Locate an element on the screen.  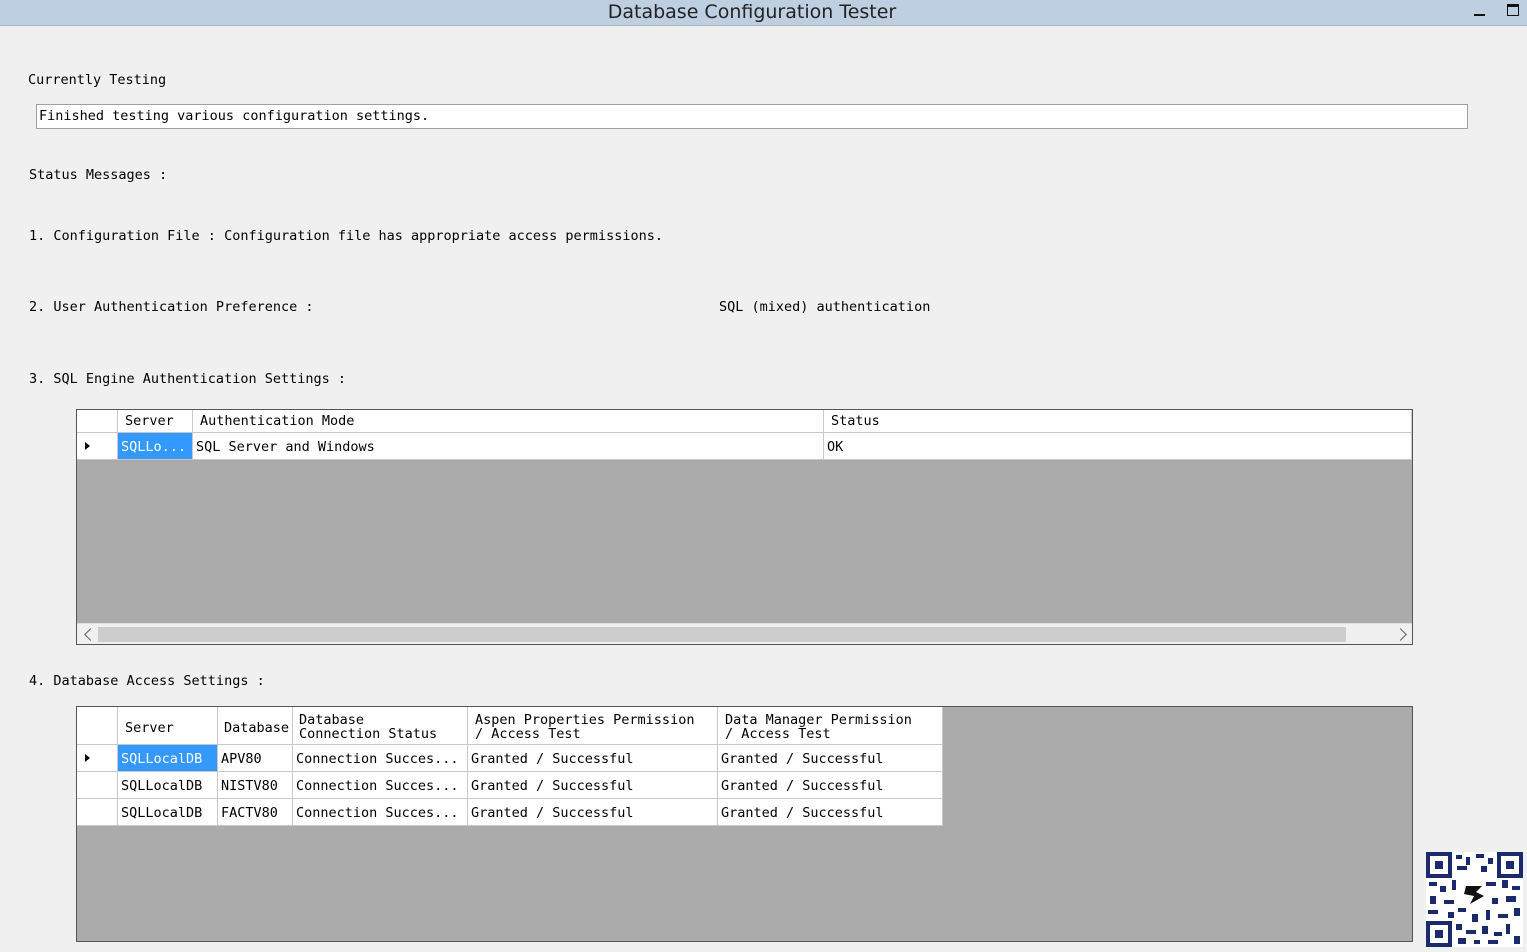
table-cell-status: OK is located at coordinates (1118, 446).